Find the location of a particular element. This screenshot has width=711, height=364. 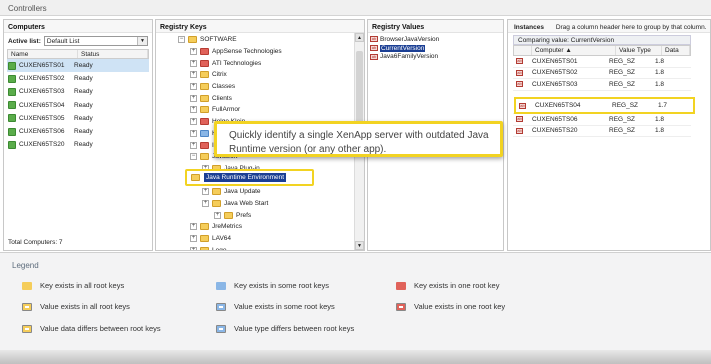

instance-row: ab CUXEN65TS06 REG_SZ 1.8 is located at coordinates (602, 120).